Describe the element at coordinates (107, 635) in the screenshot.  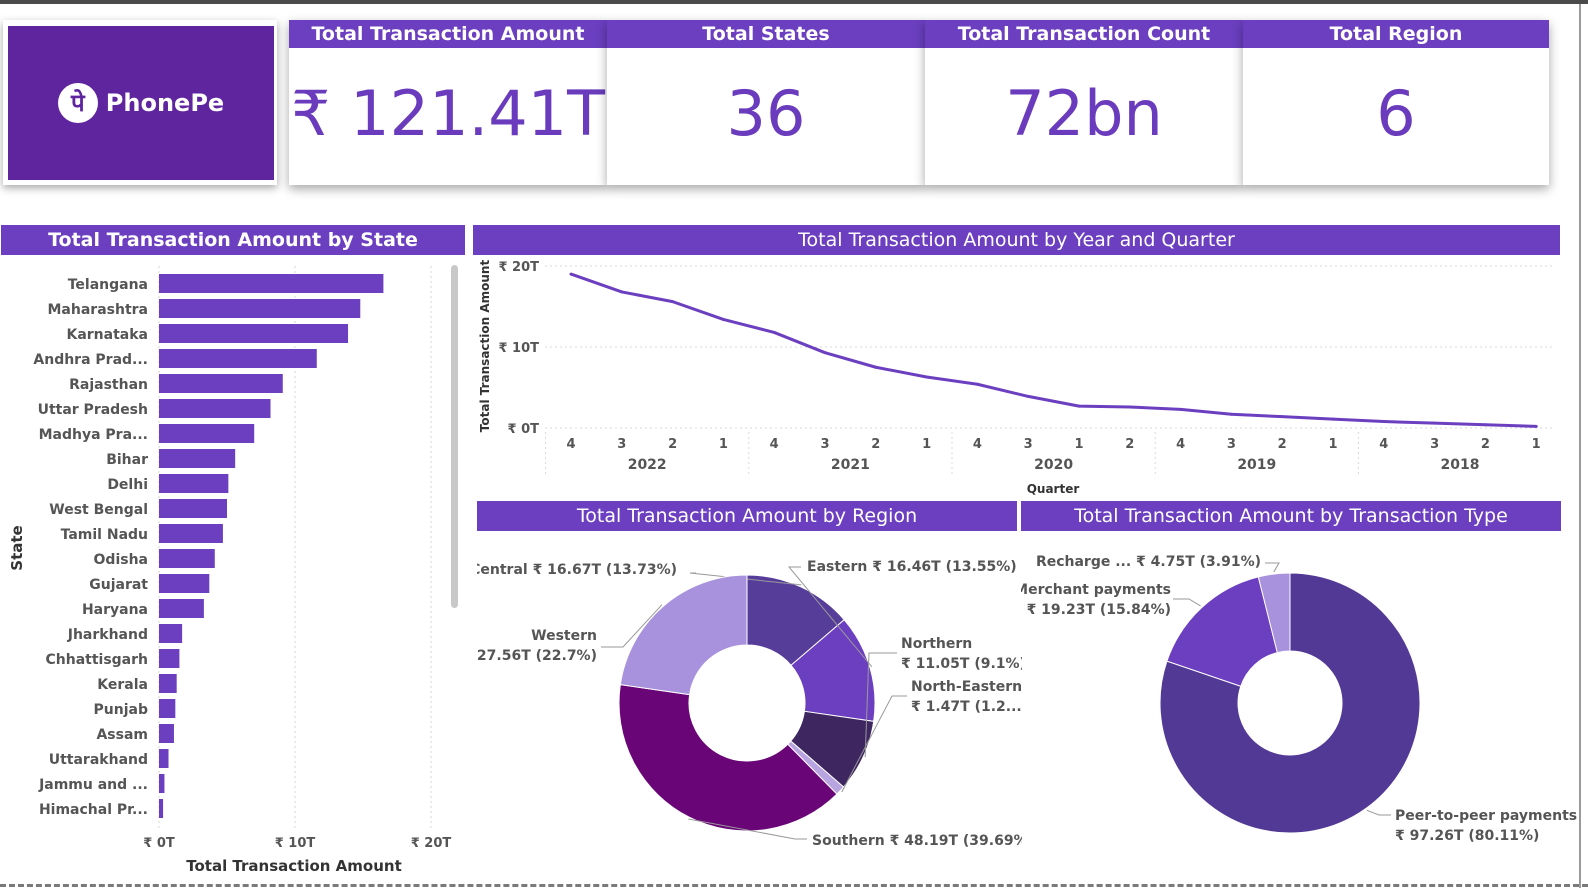
I see `state-label: Jharkhand` at that location.